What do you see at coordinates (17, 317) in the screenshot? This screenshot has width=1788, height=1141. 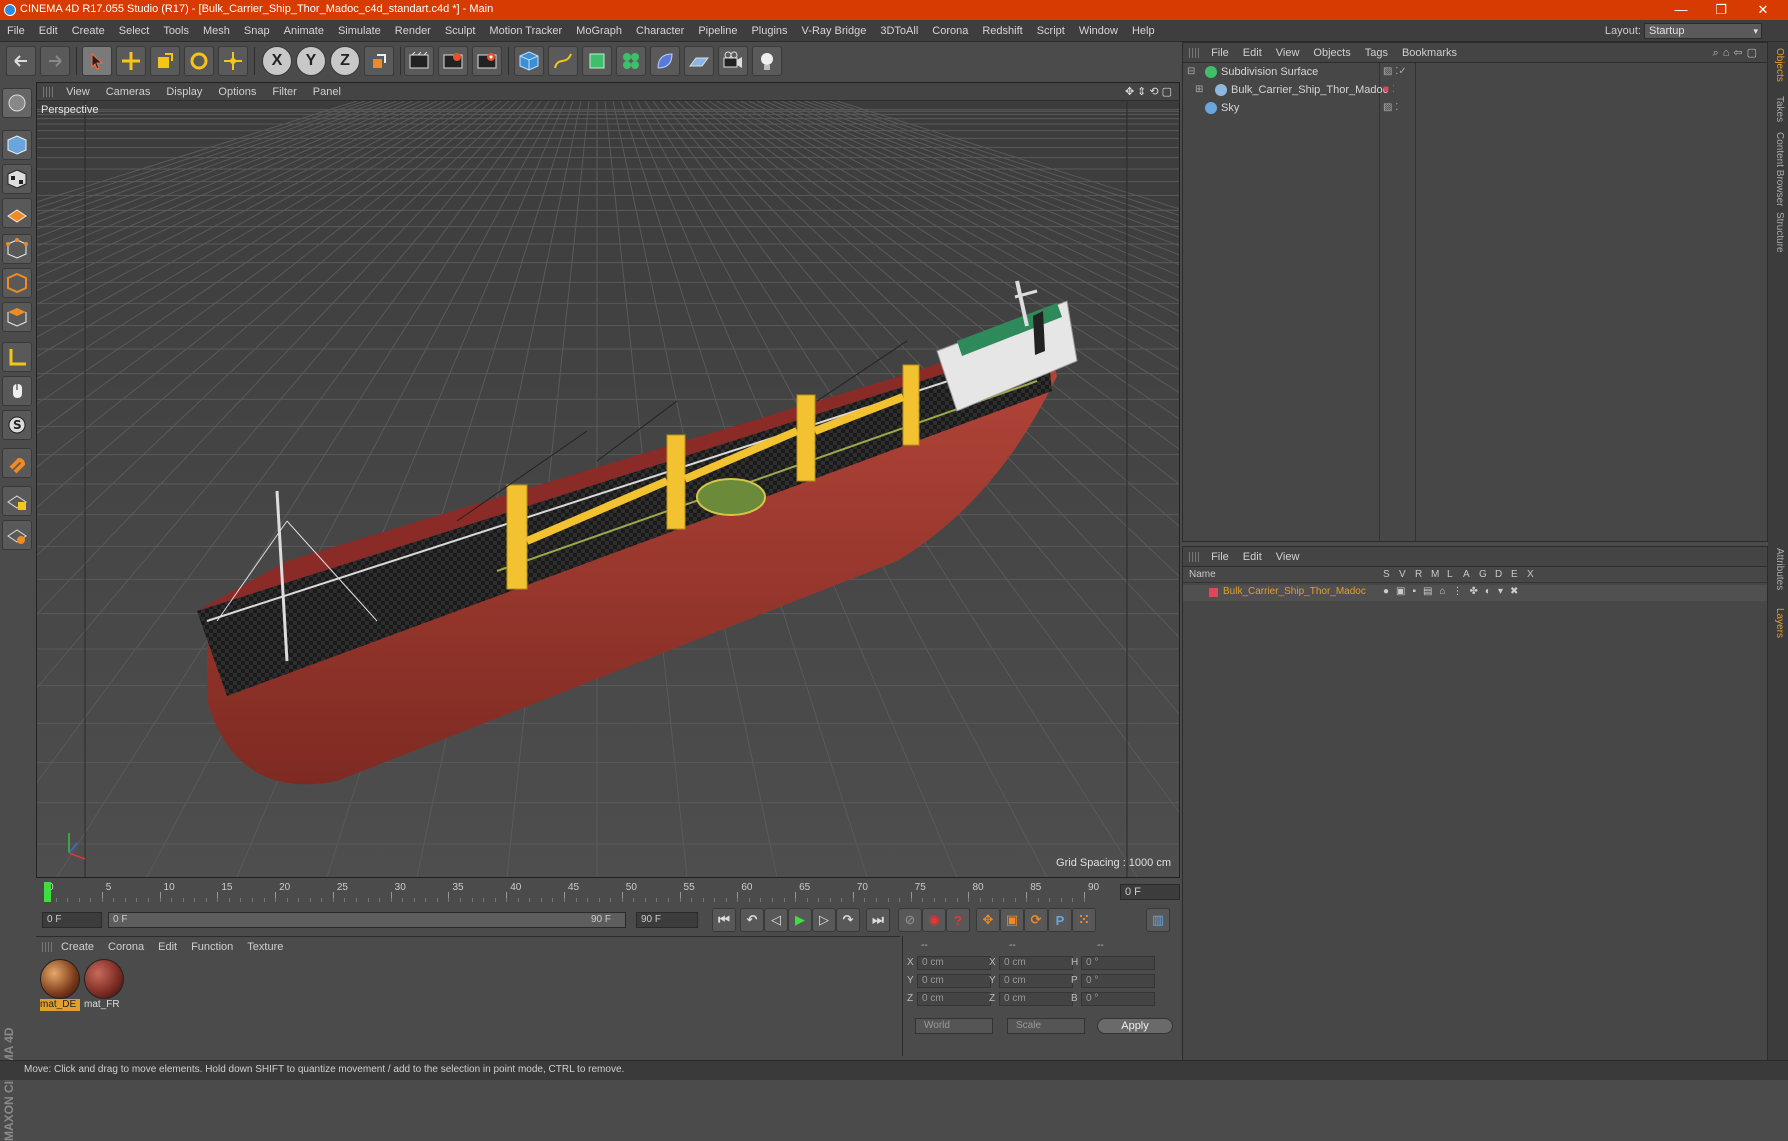 I see `polygons-mode-icon` at bounding box center [17, 317].